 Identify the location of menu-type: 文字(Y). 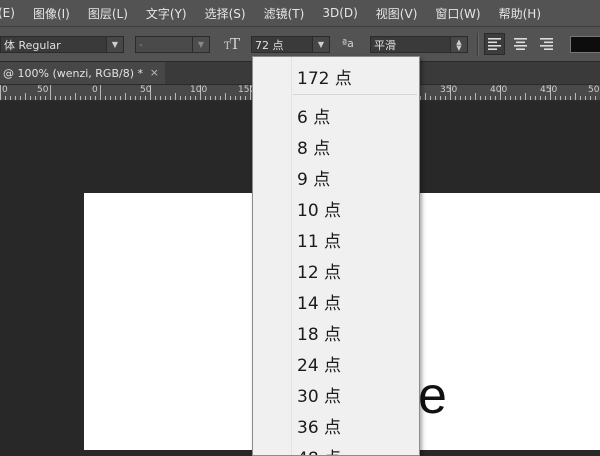
(166, 13).